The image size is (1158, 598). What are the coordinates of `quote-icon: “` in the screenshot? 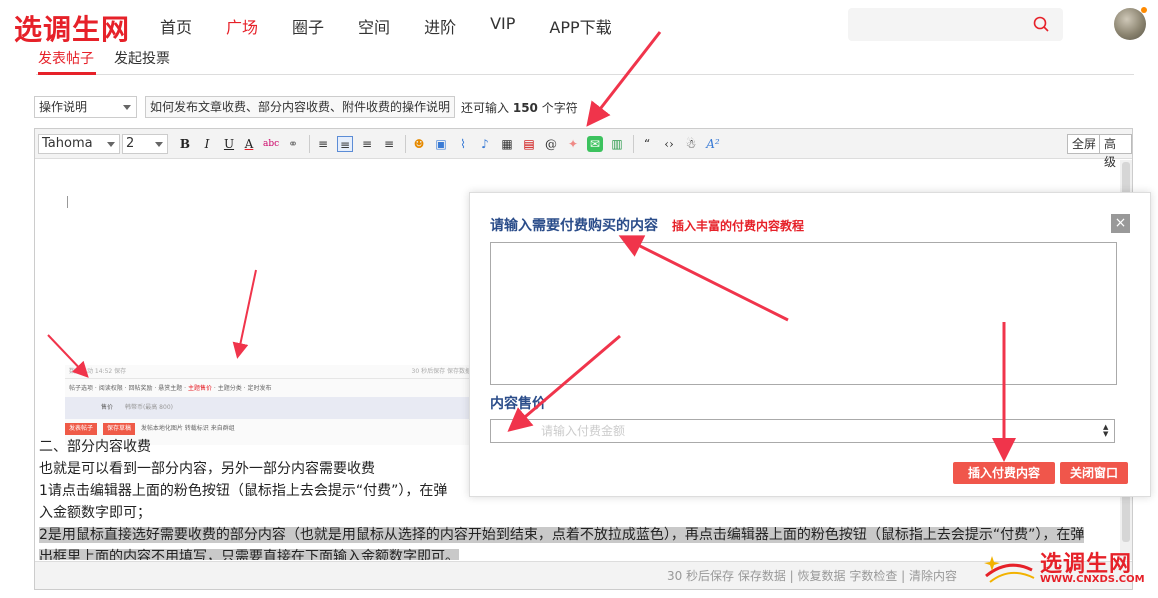 It's located at (647, 144).